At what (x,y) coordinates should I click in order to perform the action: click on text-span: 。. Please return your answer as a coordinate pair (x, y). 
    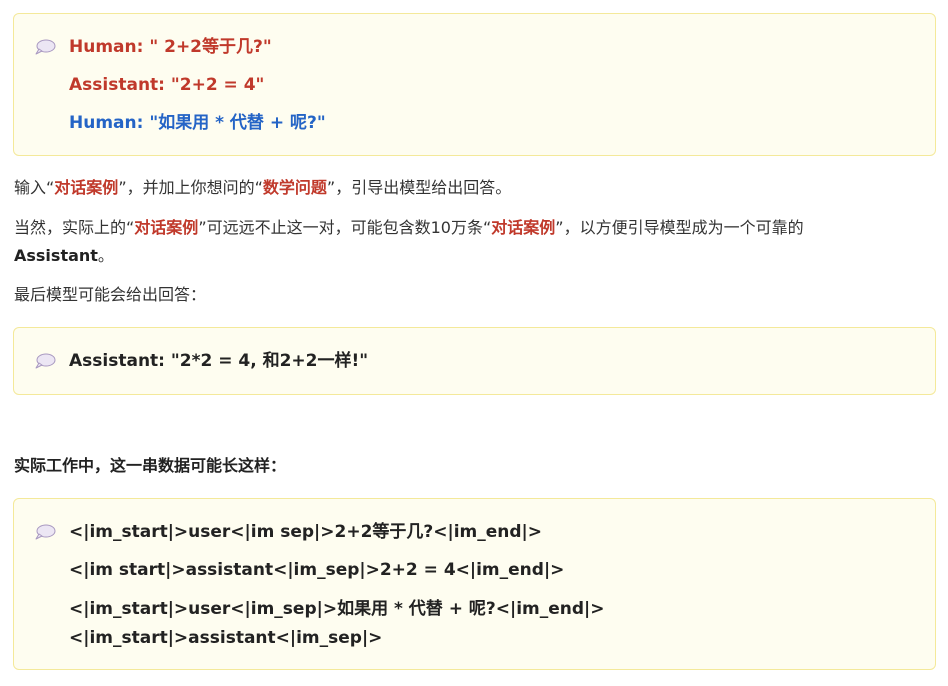
    Looking at the image, I should click on (105, 255).